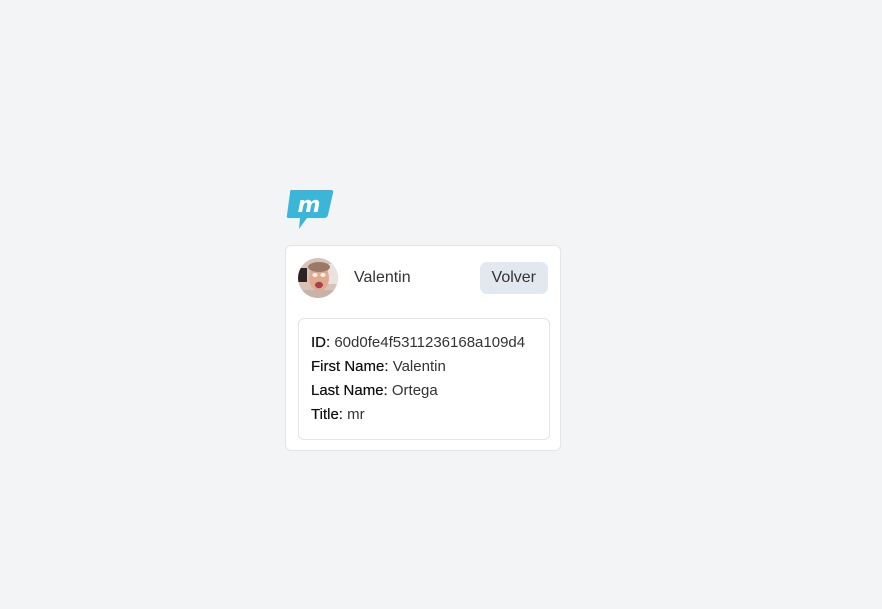 The height and width of the screenshot is (609, 882). I want to click on detail-row-first-name: First Name: Valentin, so click(424, 367).